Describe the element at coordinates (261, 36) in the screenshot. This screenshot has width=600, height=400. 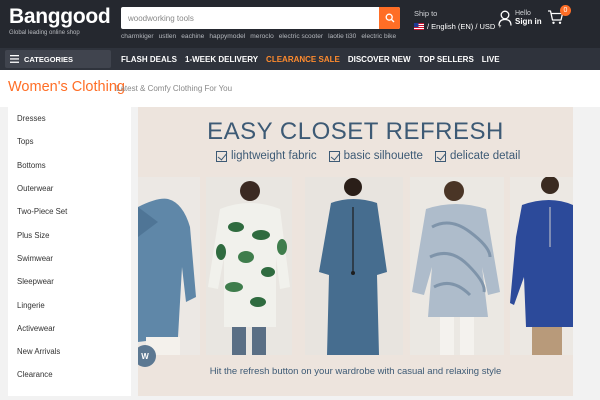
I see `hot-word: meroclo` at that location.